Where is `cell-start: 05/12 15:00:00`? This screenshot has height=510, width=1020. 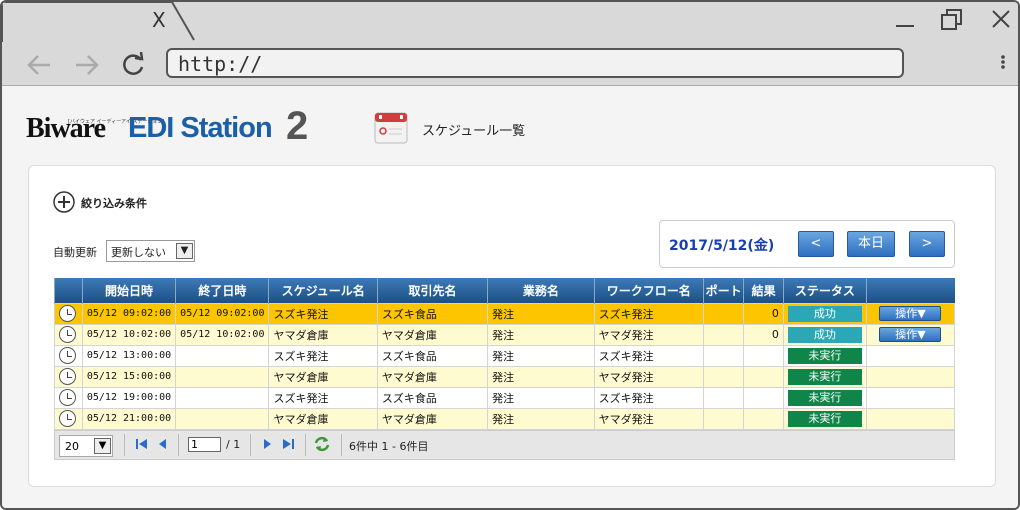
cell-start: 05/12 15:00:00 is located at coordinates (129, 376).